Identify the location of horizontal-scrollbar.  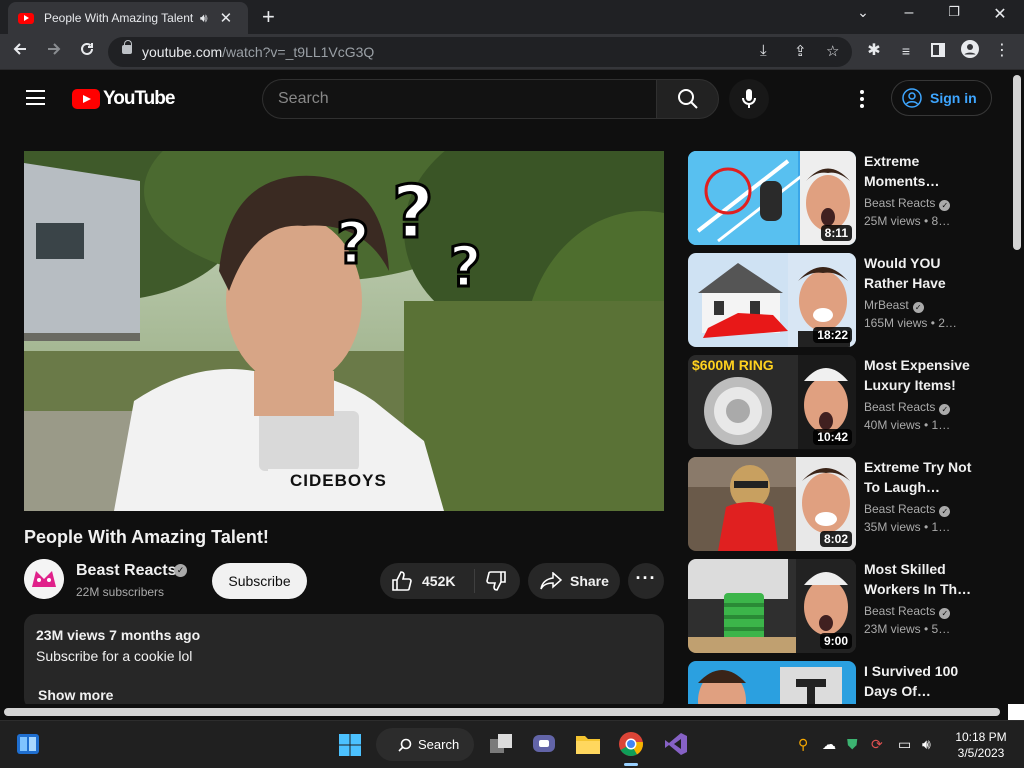
(504, 712).